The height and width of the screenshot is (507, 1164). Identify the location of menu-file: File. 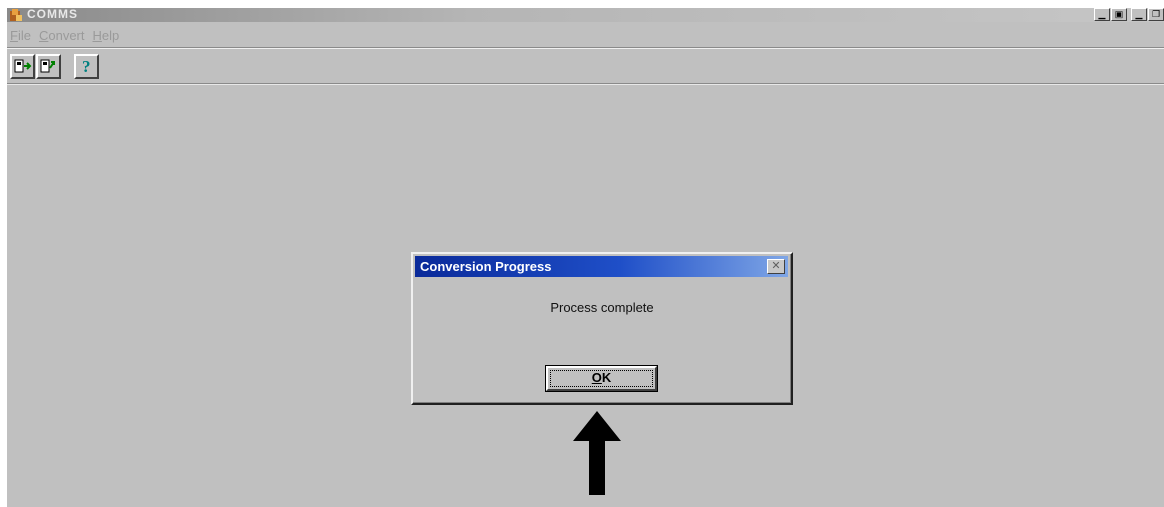
(21, 35).